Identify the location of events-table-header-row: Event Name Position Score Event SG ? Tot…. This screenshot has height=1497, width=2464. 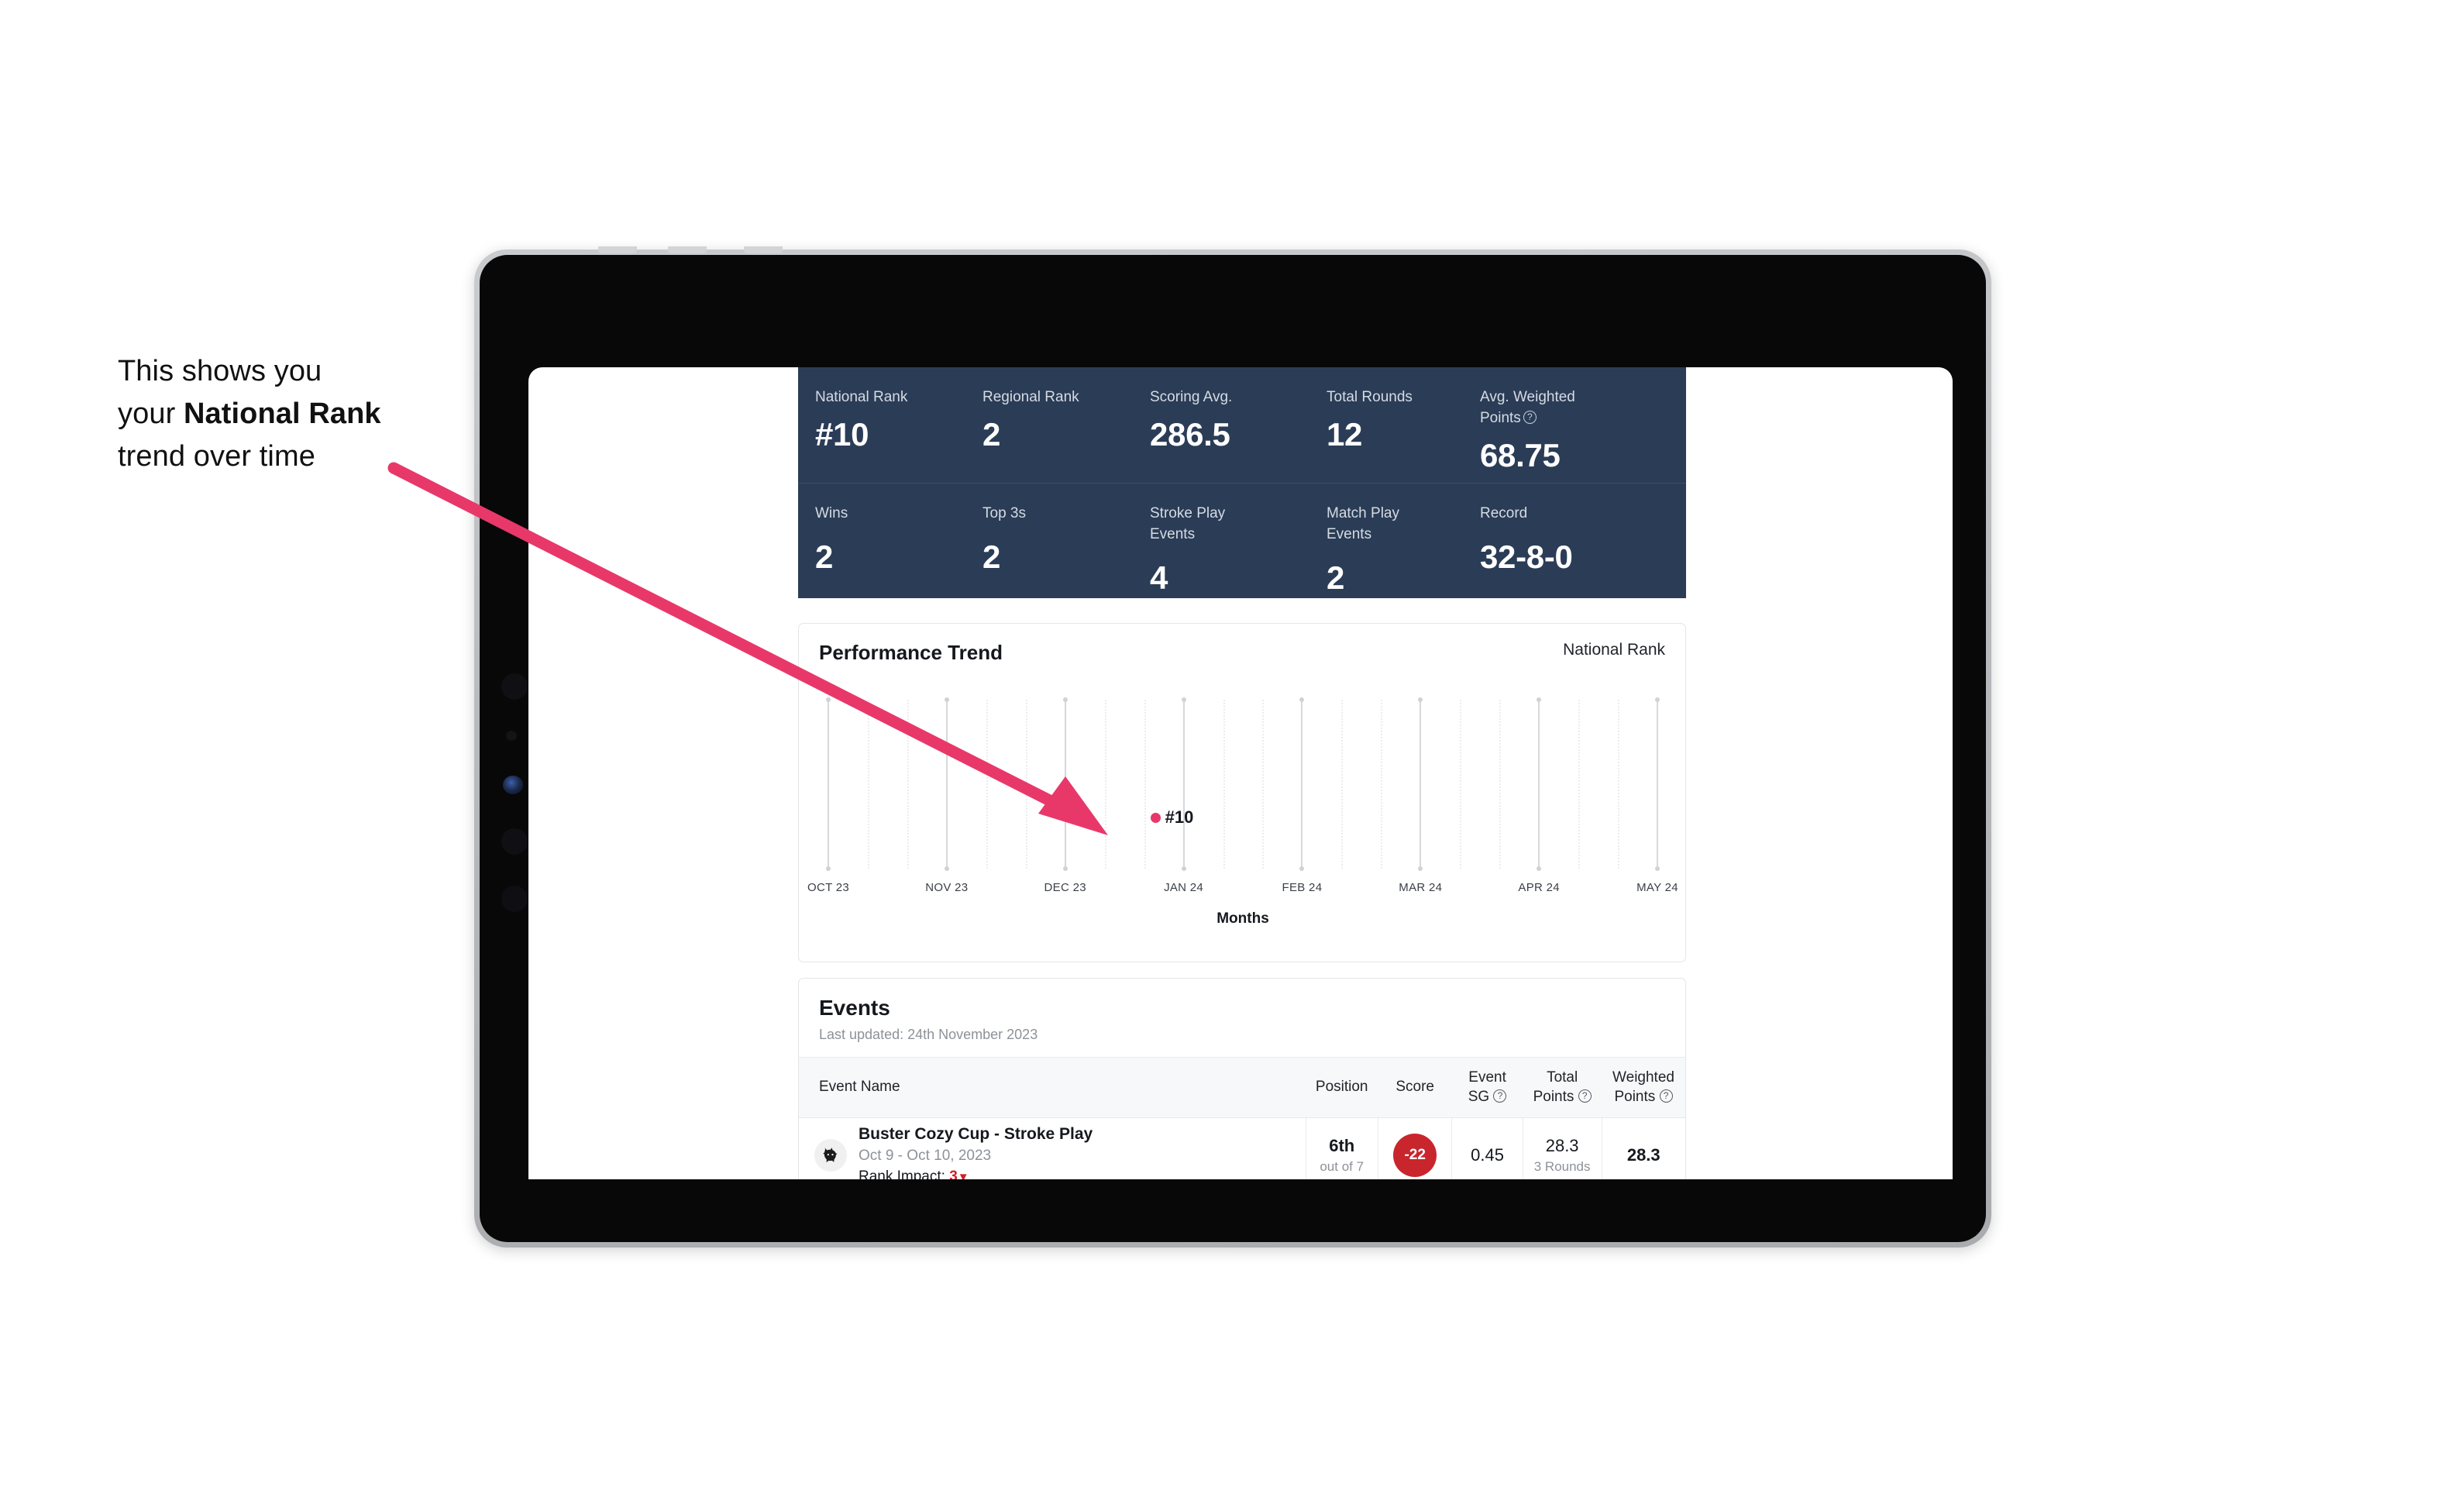
(1242, 1087).